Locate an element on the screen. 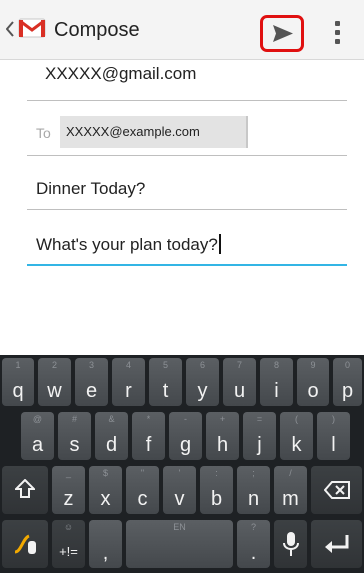 The image size is (364, 573). key-p: 0p is located at coordinates (347, 382).